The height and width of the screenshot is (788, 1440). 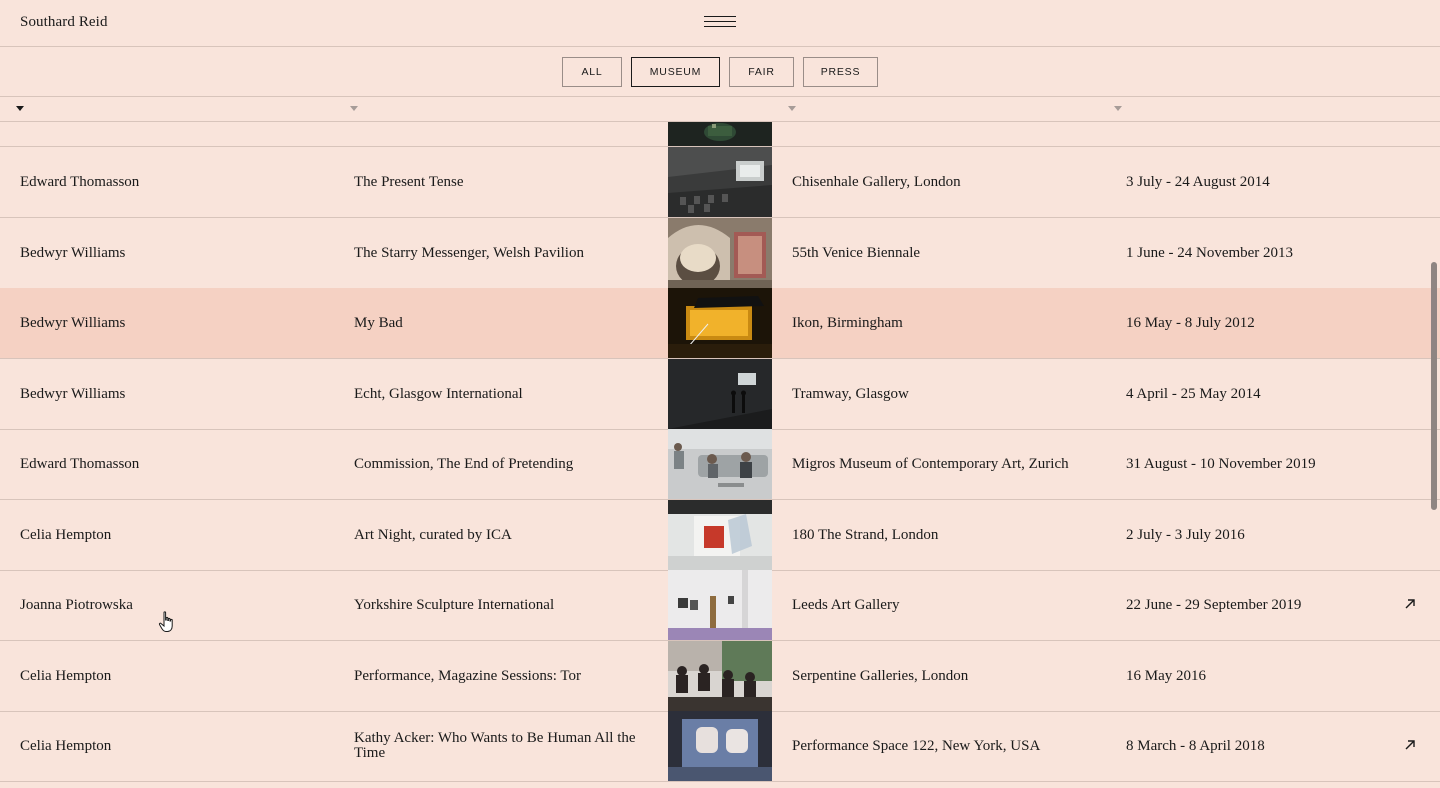 What do you see at coordinates (1118, 108) in the screenshot?
I see `sort-dates-icon` at bounding box center [1118, 108].